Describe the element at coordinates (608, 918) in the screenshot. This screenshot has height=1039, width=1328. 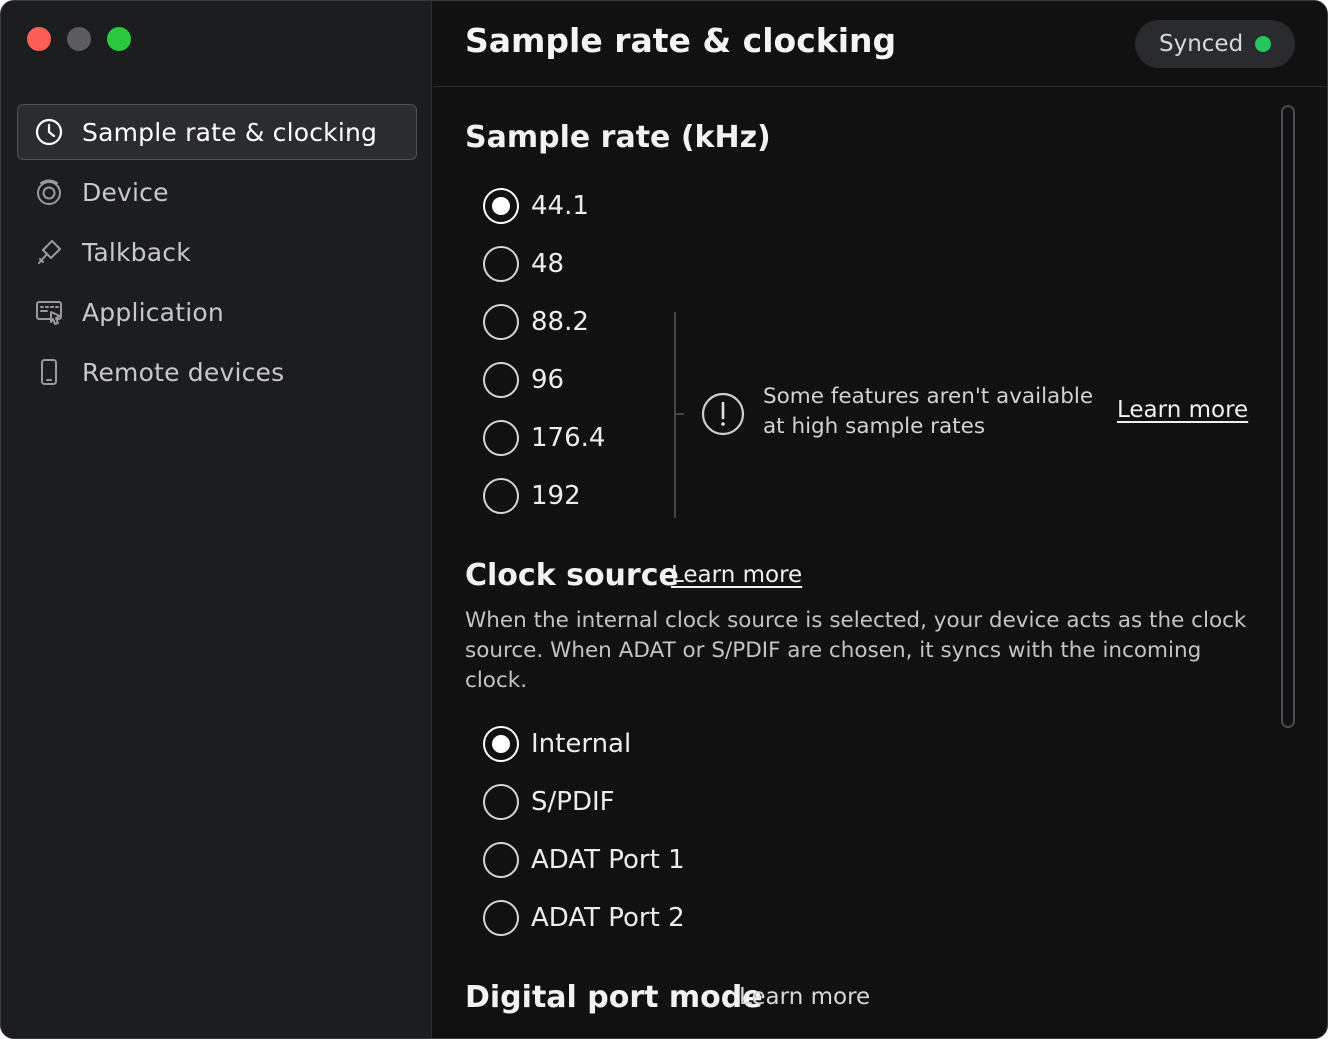
I see `radio-label: ADAT Port 2` at that location.